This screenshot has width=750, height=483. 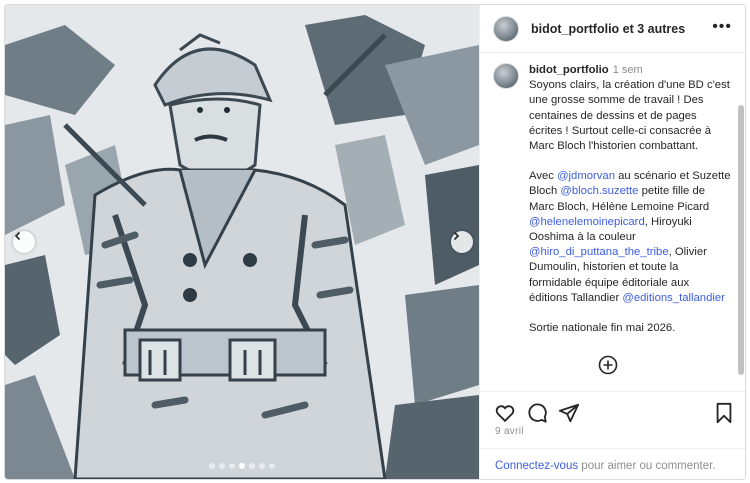 I want to click on plus-circle-icon, so click(x=608, y=365).